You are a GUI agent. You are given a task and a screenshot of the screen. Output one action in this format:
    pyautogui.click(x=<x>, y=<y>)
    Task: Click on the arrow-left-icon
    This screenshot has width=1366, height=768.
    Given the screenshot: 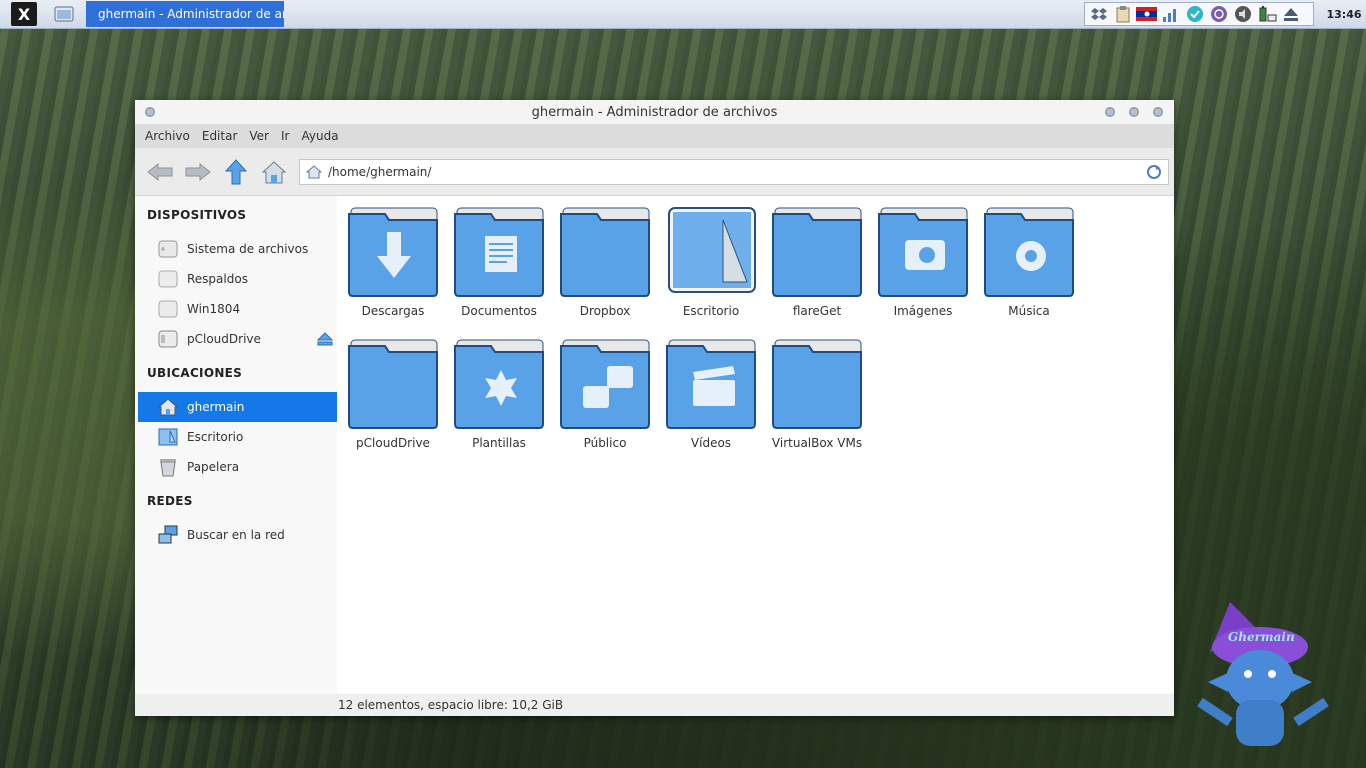 What is the action you would take?
    pyautogui.click(x=160, y=171)
    